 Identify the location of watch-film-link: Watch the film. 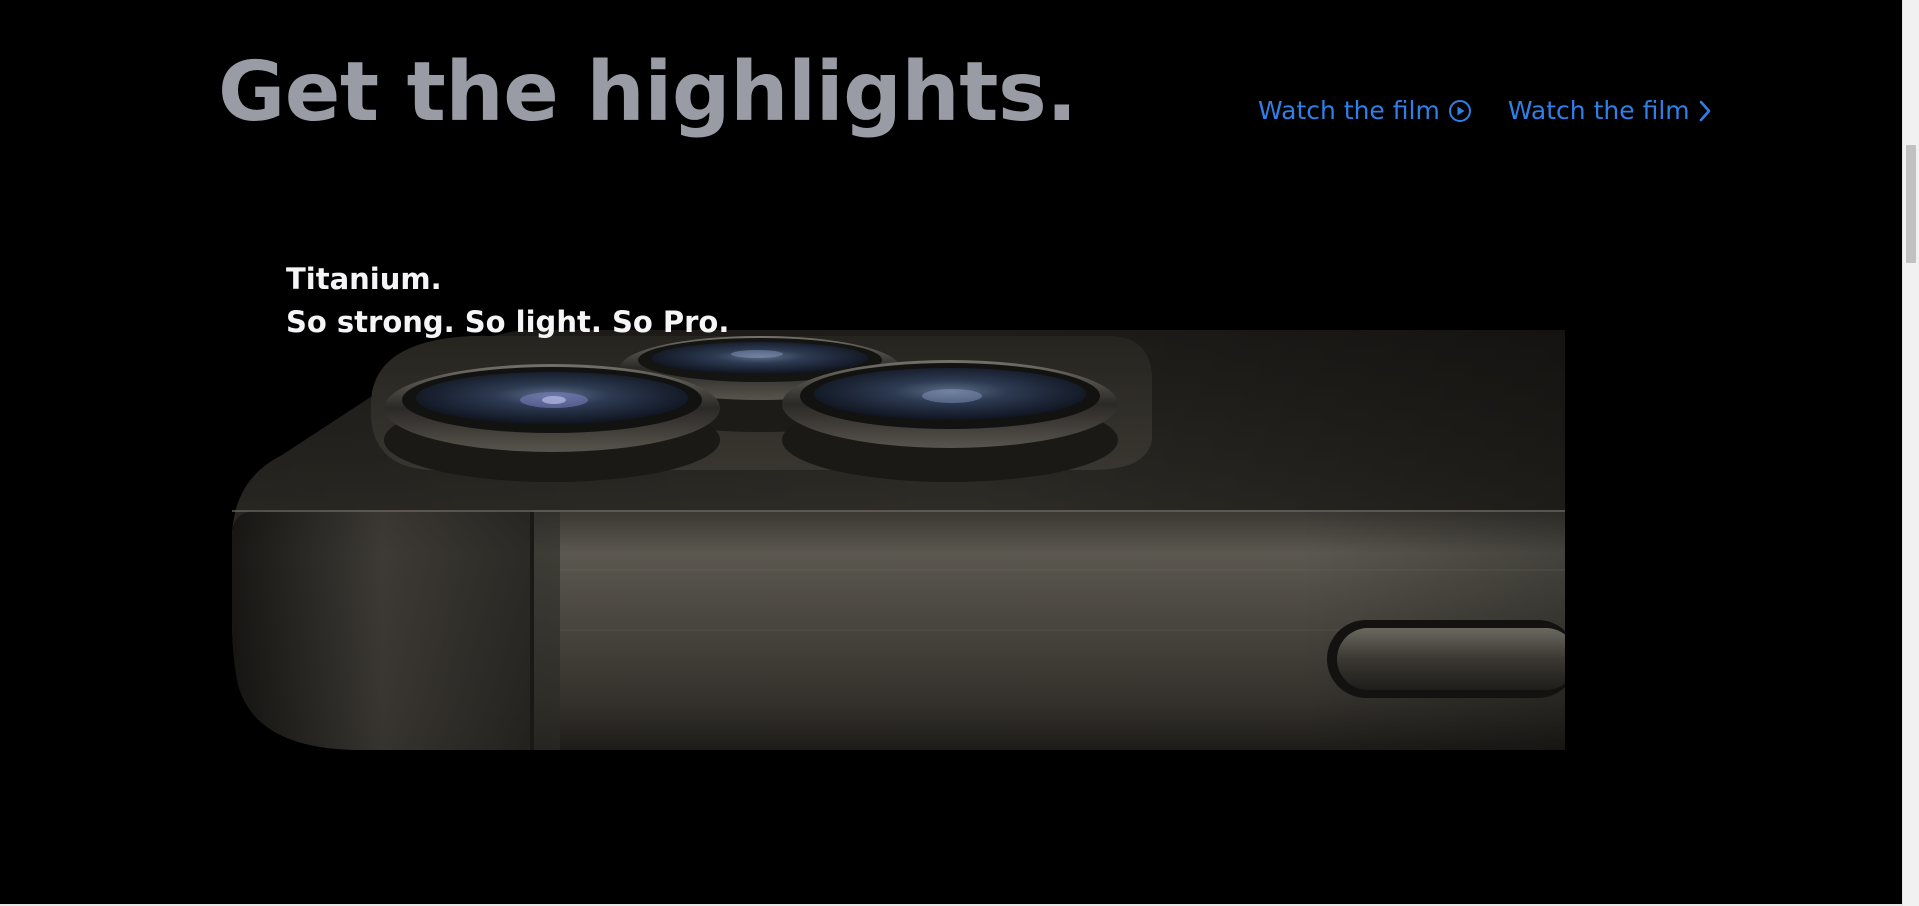
(1610, 110).